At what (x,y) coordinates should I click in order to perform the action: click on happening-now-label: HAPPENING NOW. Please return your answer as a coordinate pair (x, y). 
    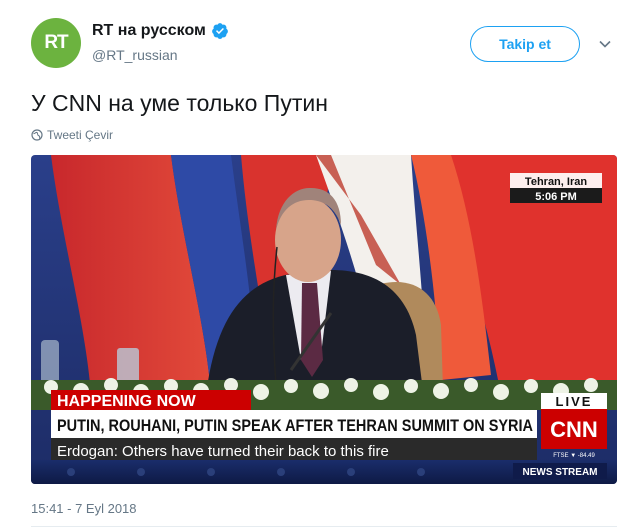
    Looking at the image, I should click on (127, 401).